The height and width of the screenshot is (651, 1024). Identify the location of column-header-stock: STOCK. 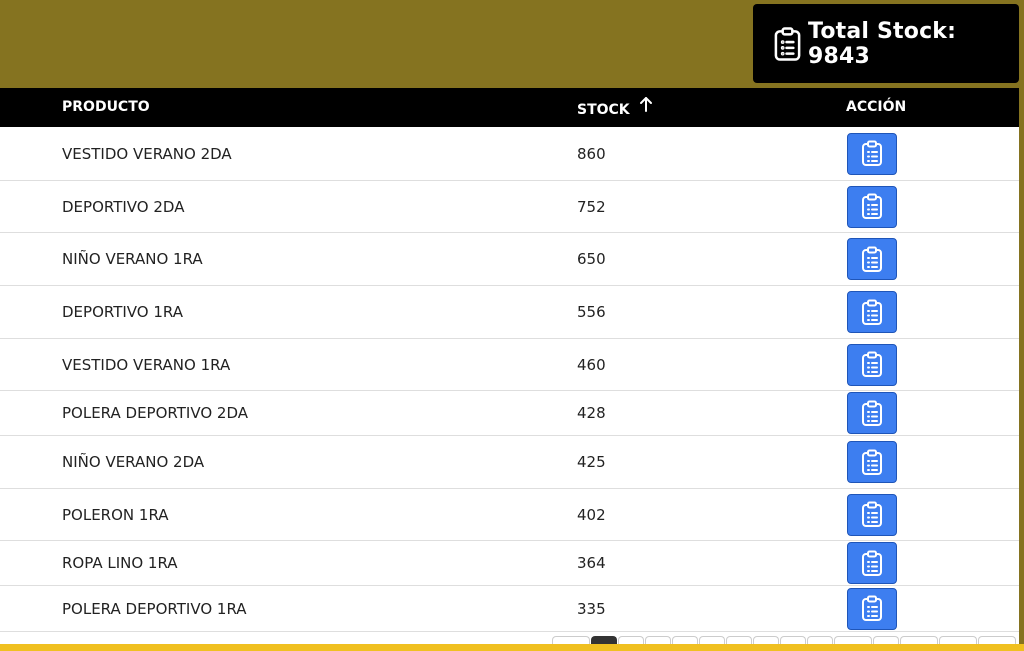
(603, 110).